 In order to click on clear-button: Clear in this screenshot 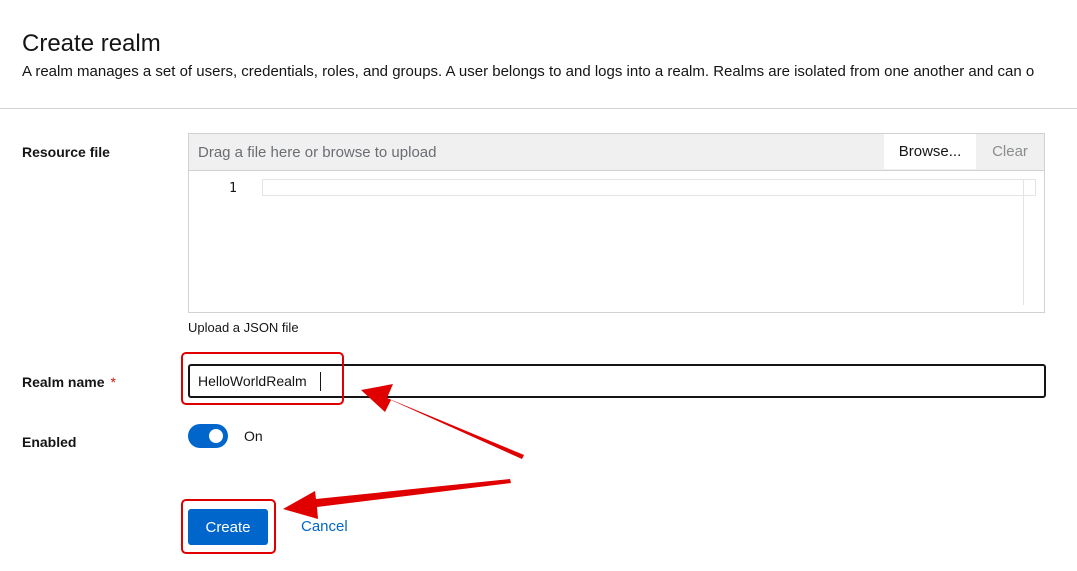, I will do `click(1010, 151)`.